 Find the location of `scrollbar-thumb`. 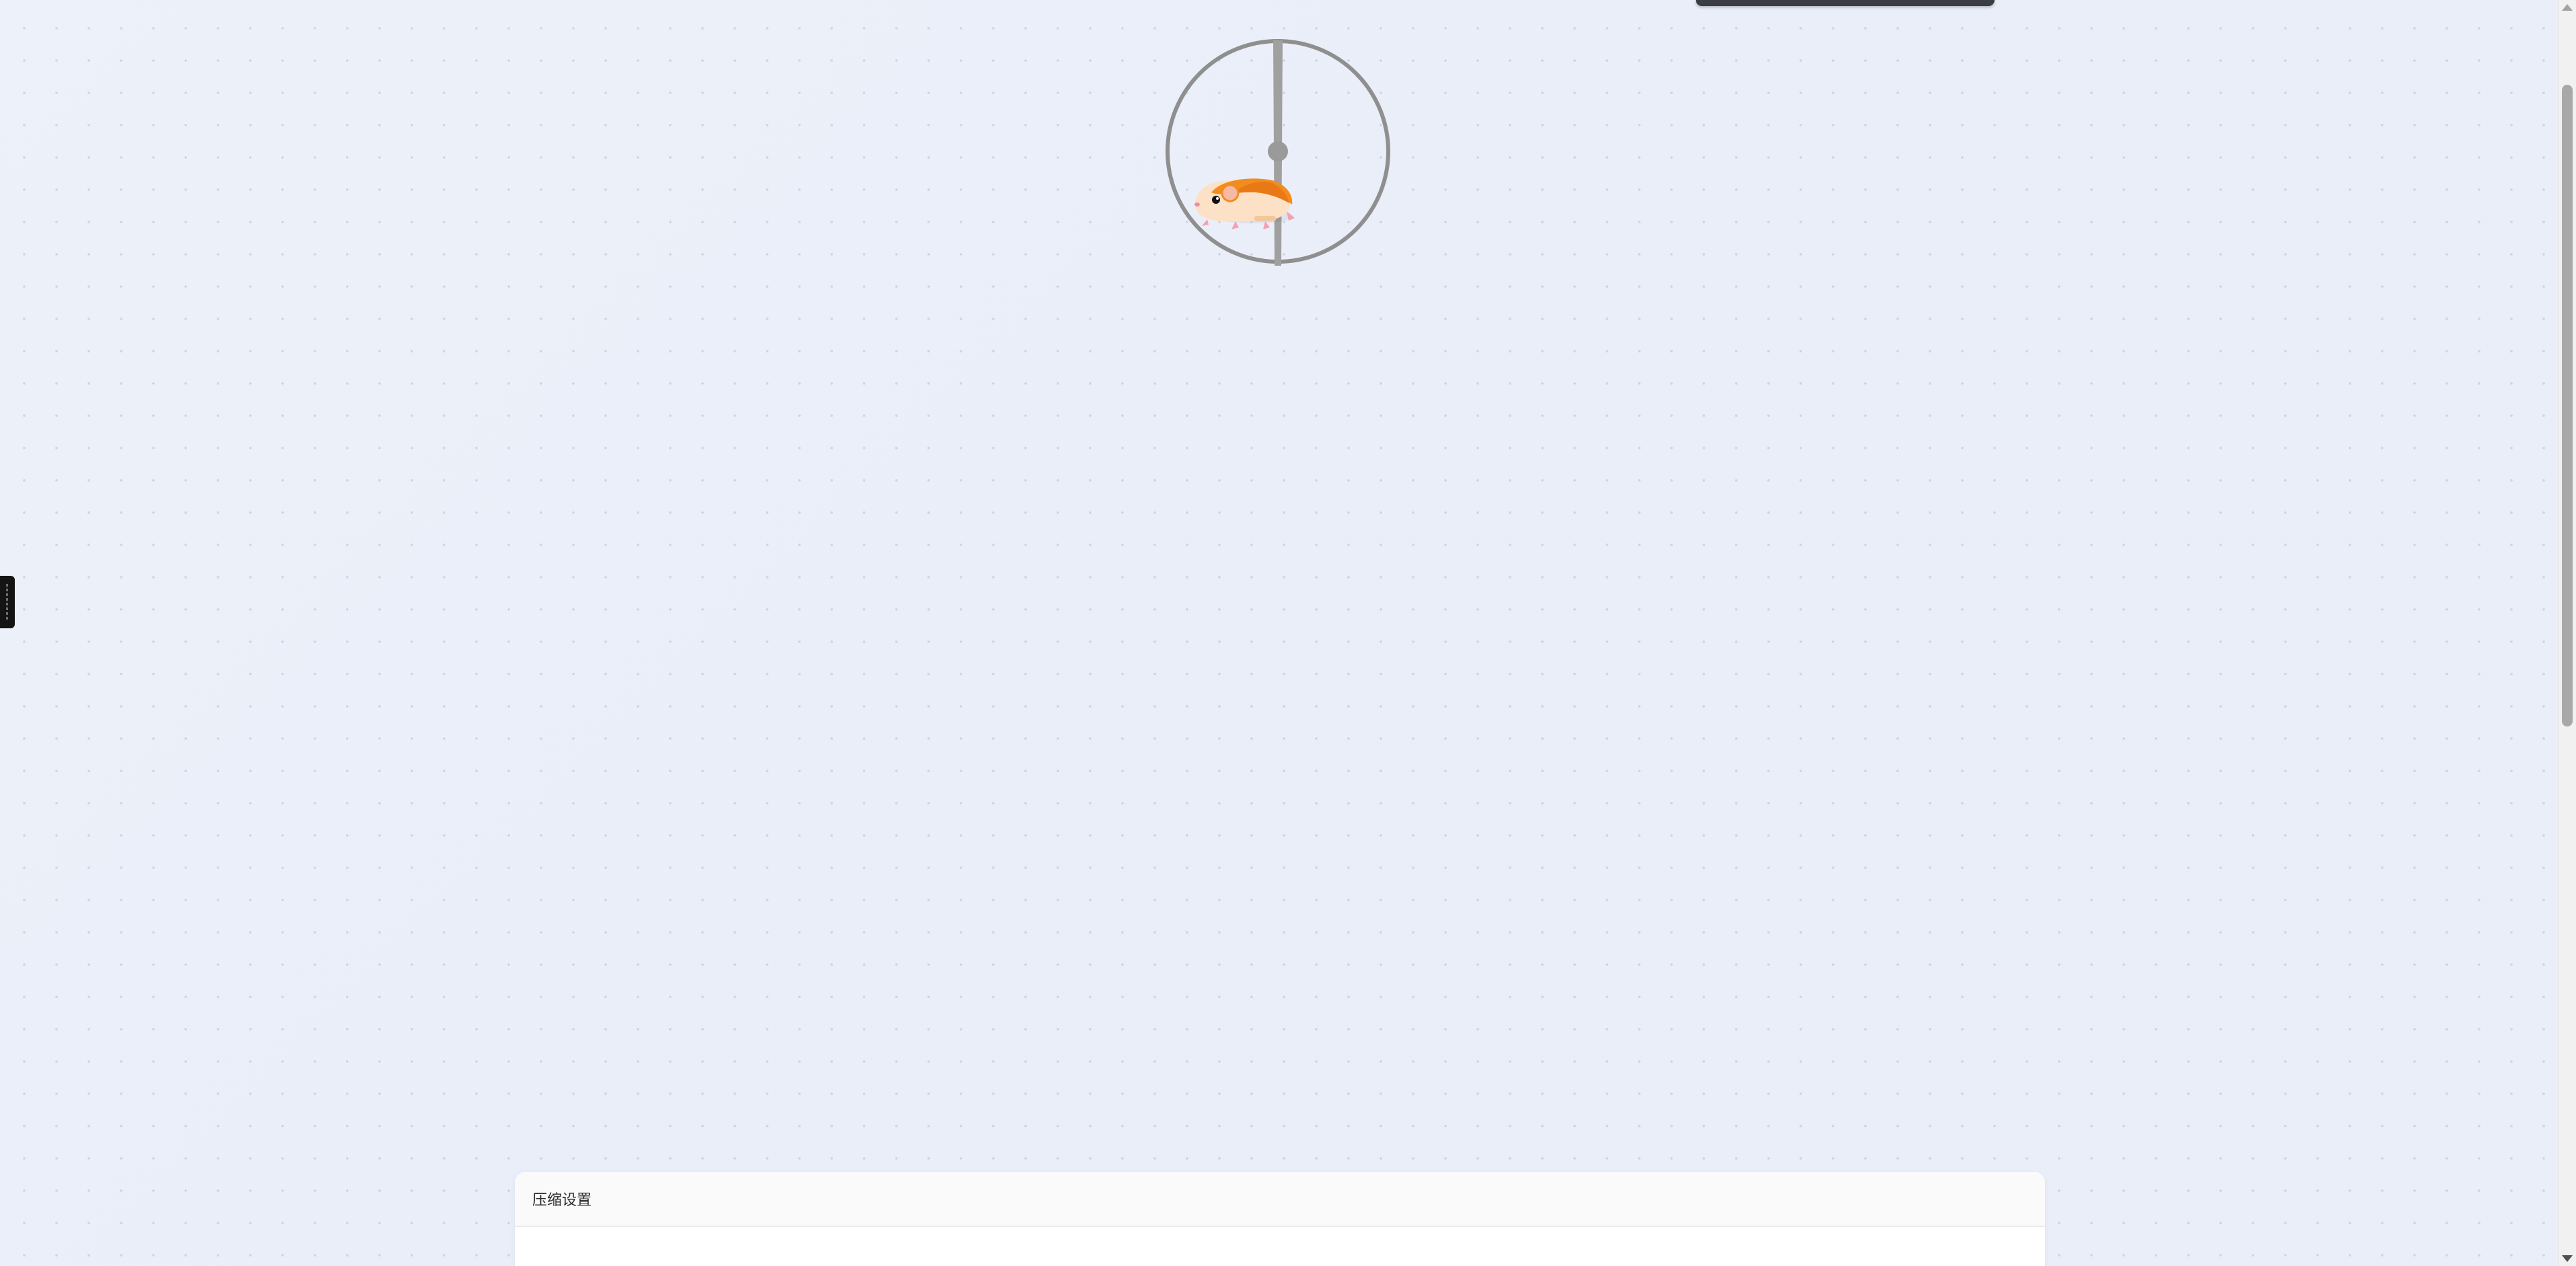

scrollbar-thumb is located at coordinates (2567, 406).